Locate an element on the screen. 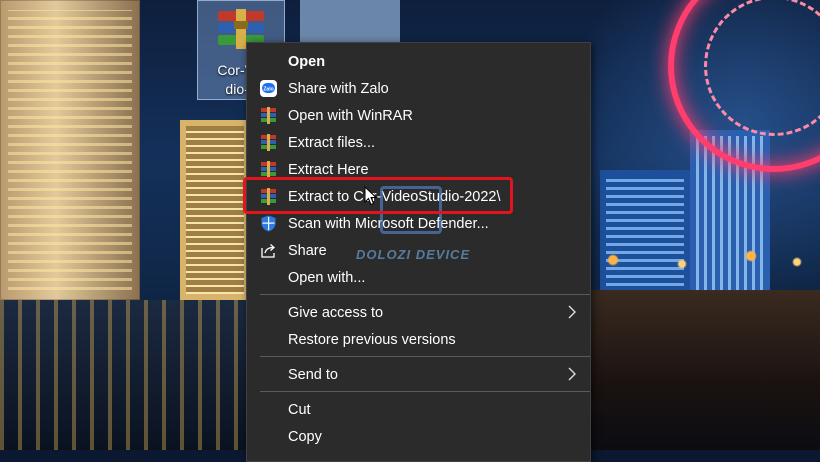  watermark-text: DOLOZI DEVICE is located at coordinates (413, 254).